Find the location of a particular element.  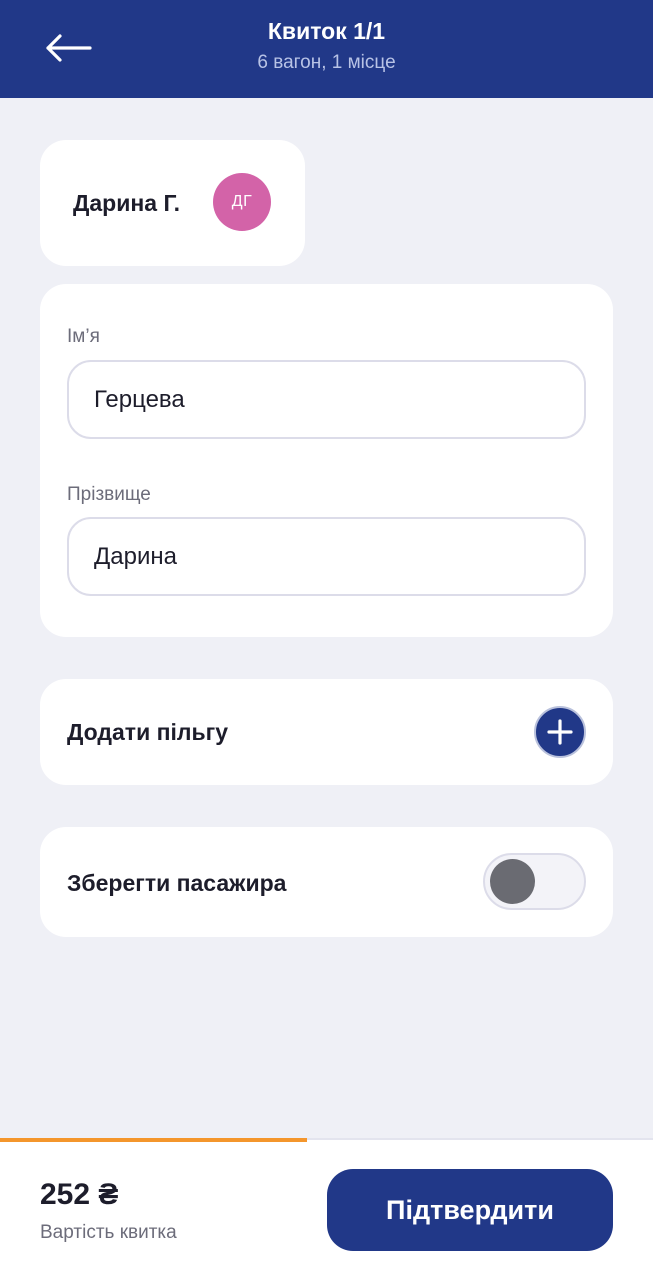

toggle-knob is located at coordinates (512, 881).